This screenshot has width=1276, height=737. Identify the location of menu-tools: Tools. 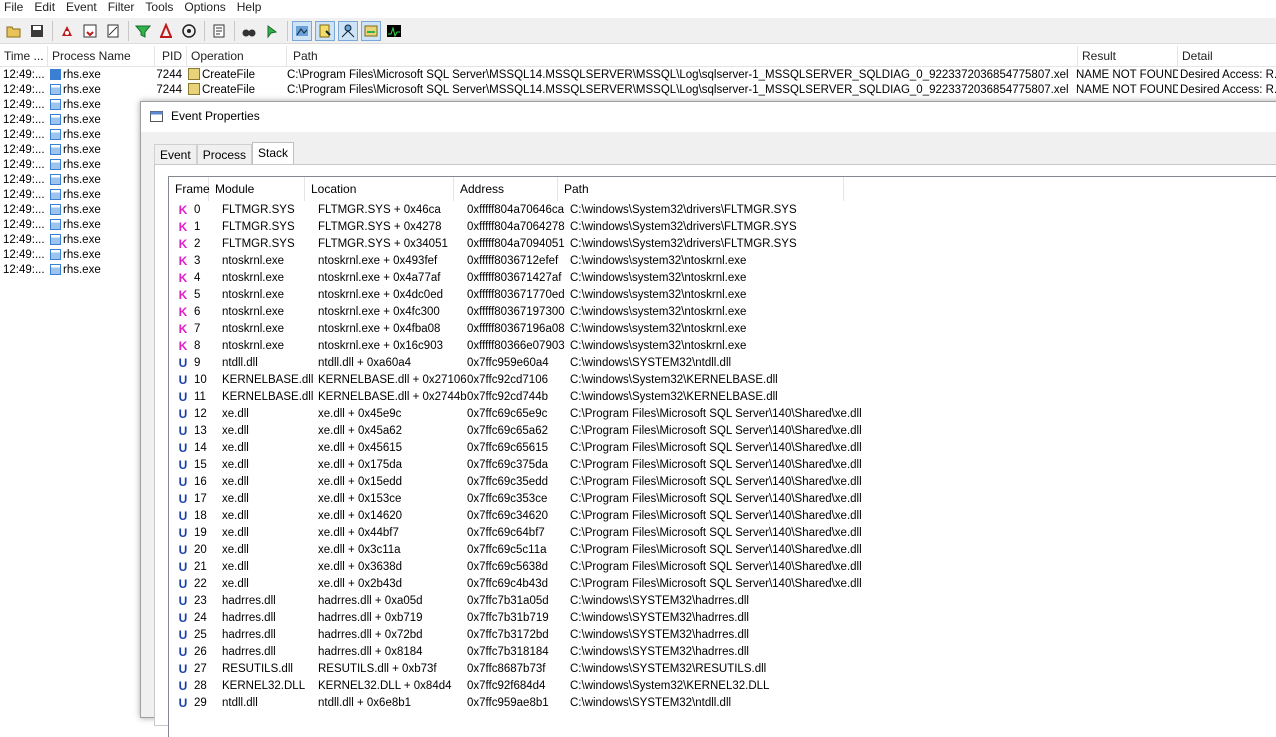
(160, 8).